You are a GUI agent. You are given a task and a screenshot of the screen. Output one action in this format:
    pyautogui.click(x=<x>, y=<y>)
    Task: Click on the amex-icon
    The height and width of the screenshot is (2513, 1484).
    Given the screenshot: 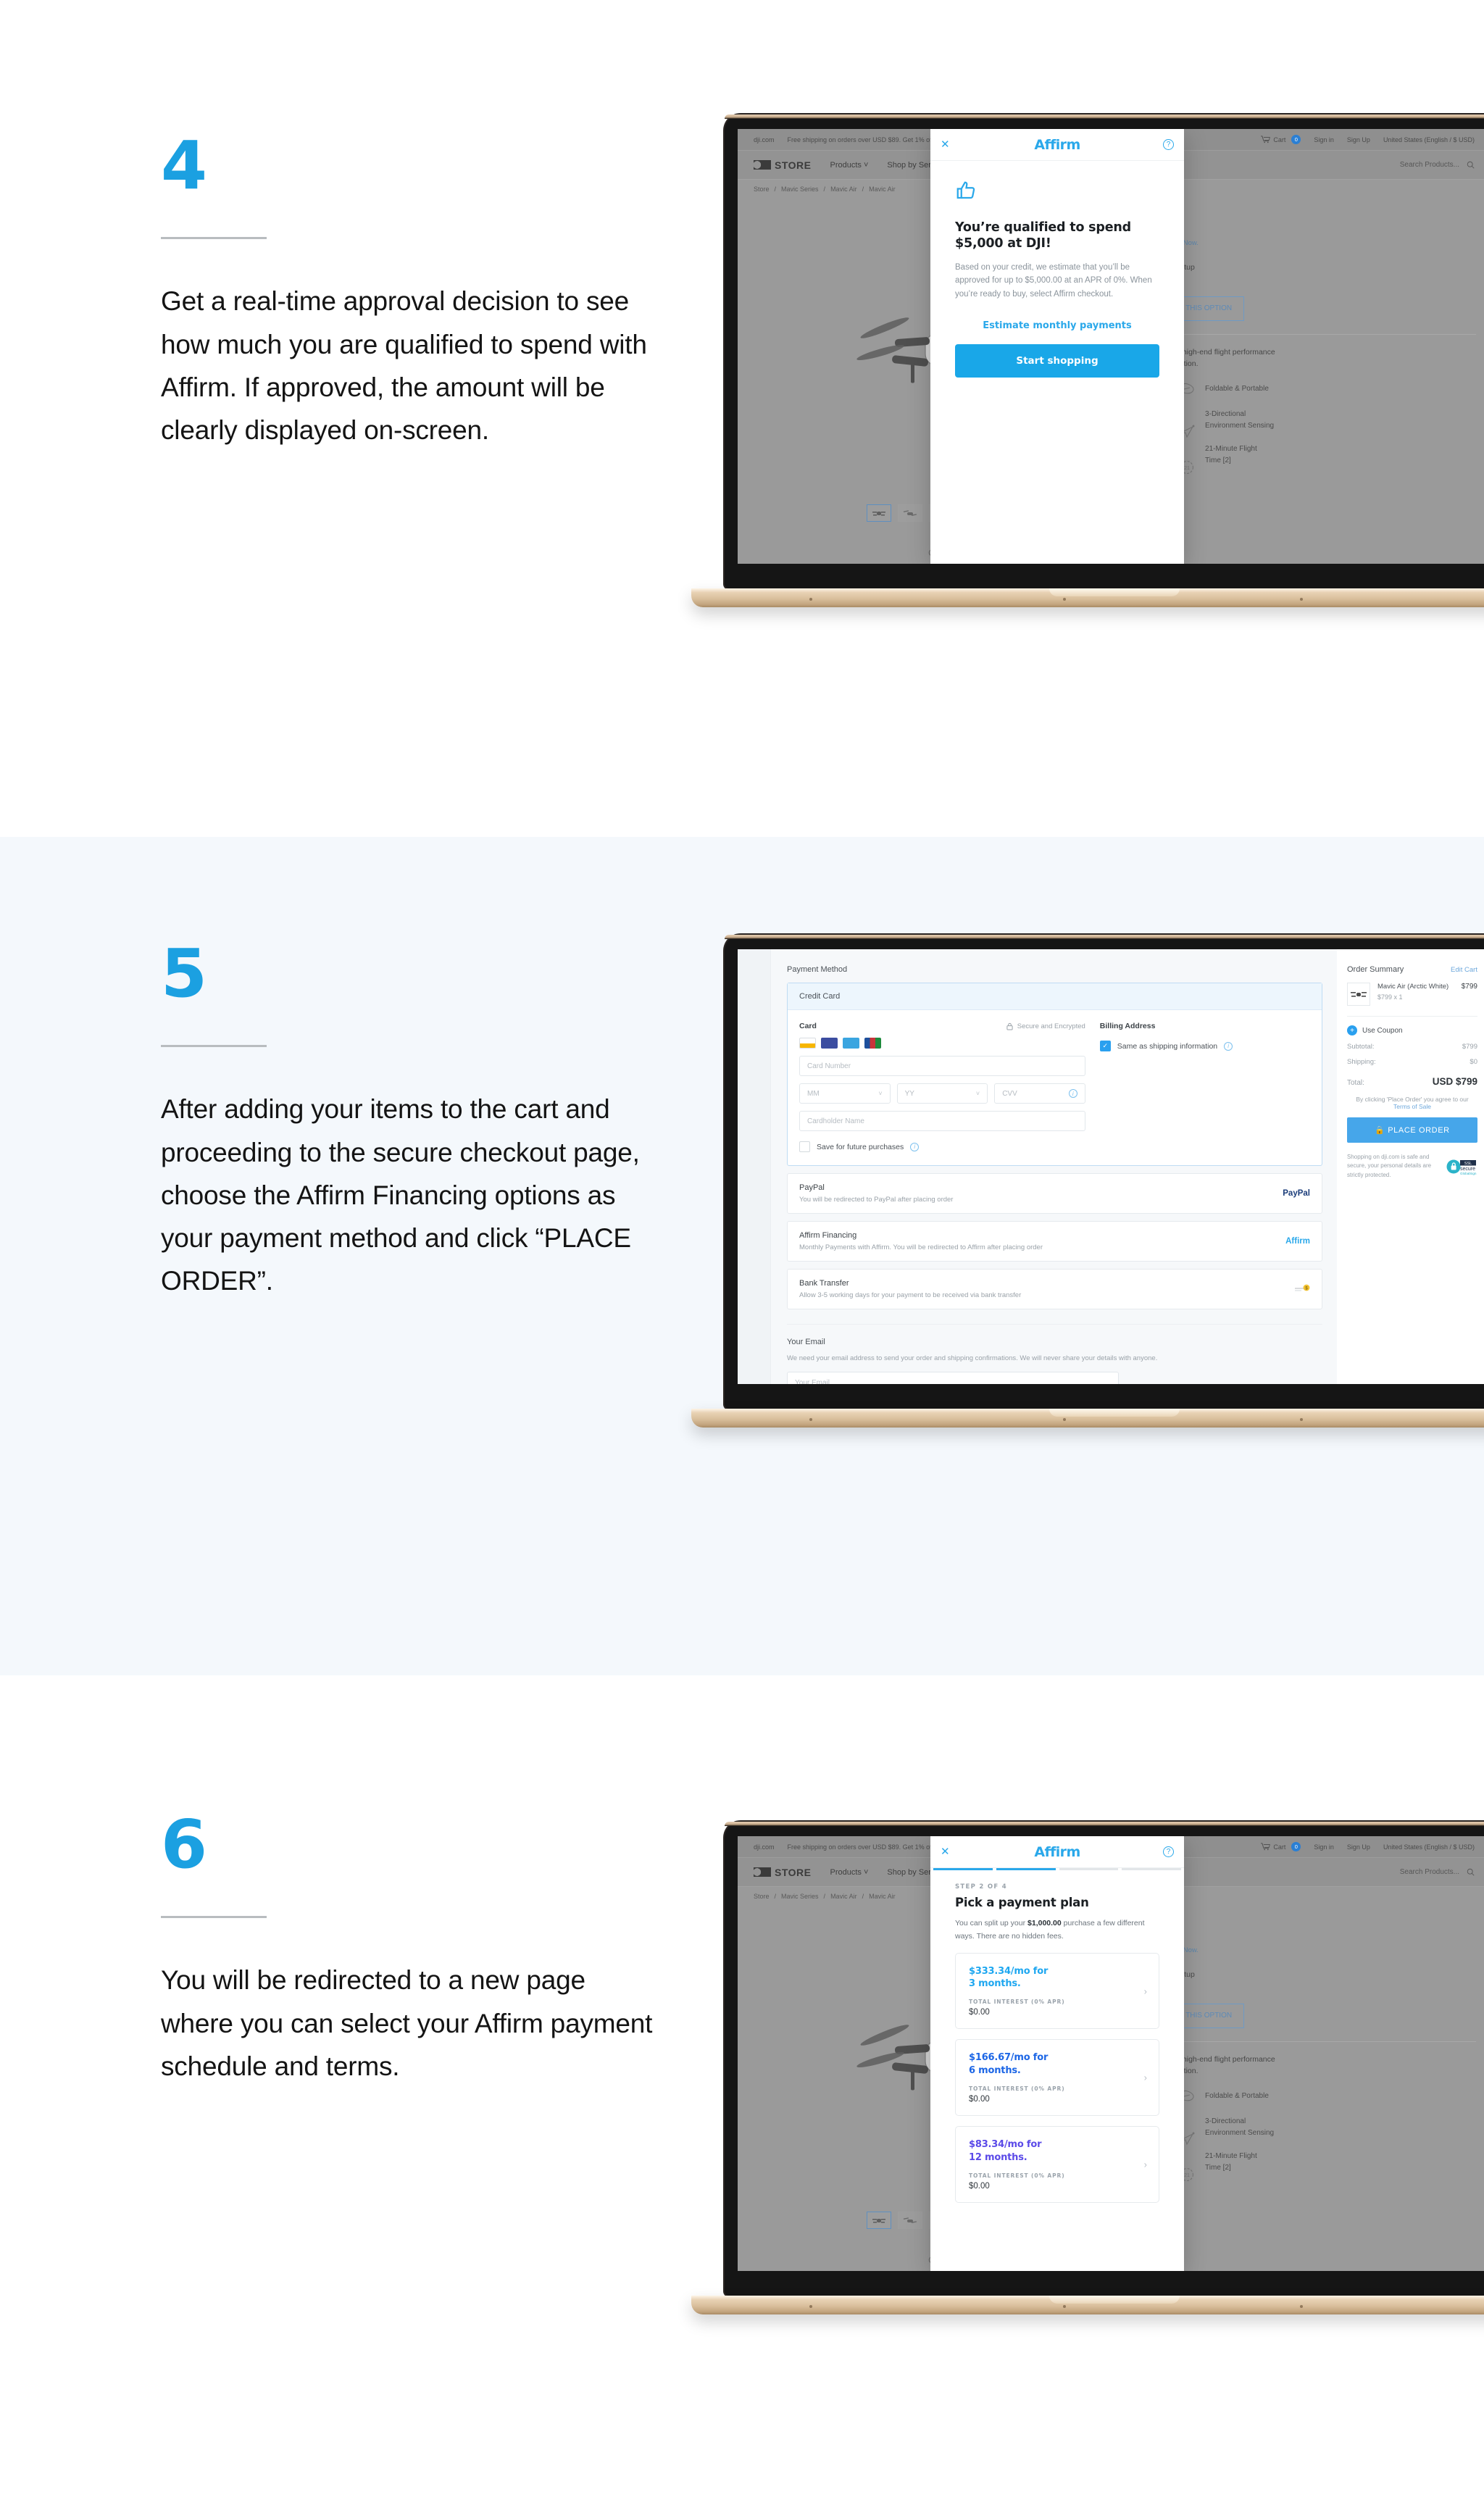 What is the action you would take?
    pyautogui.click(x=851, y=1043)
    